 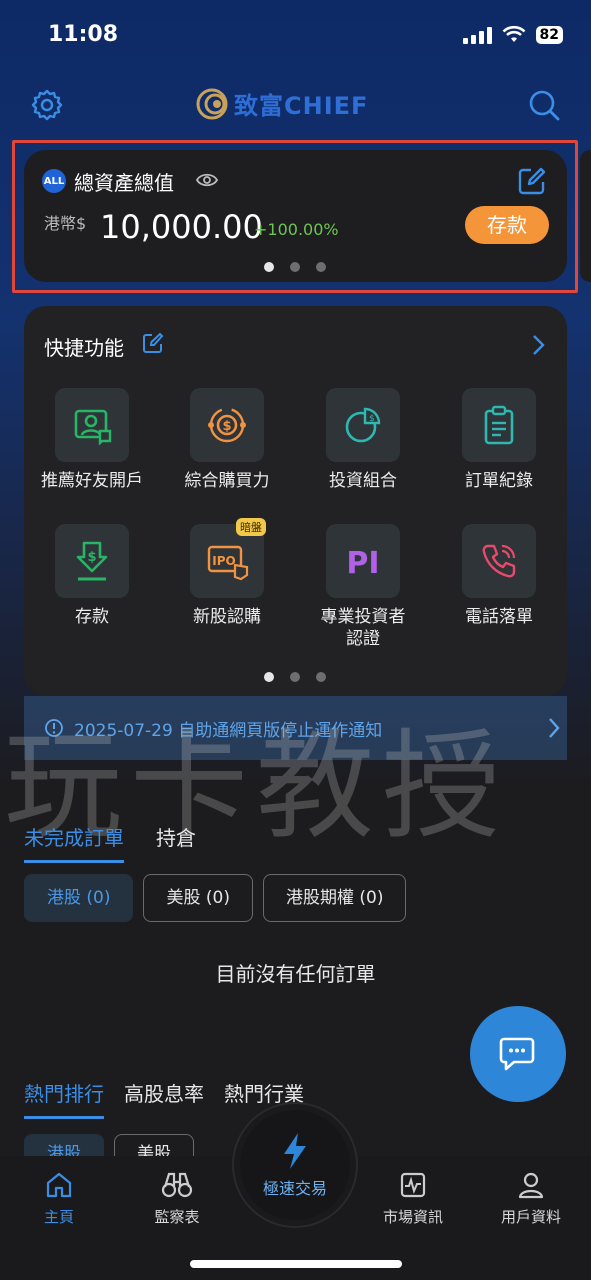 I want to click on home-indicator, so click(x=296, y=1264).